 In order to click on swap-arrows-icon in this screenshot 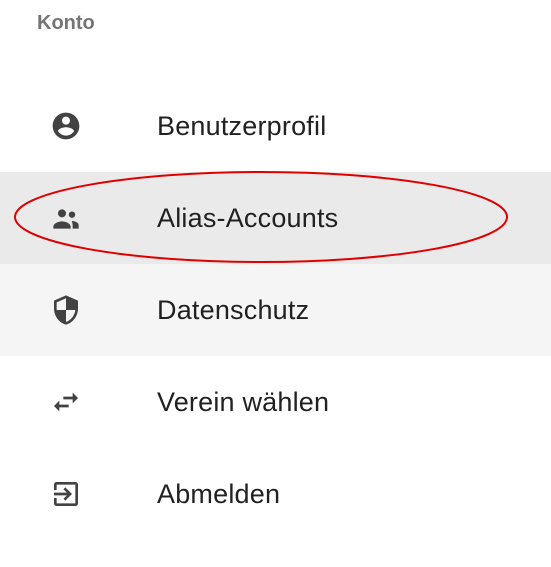, I will do `click(66, 402)`.